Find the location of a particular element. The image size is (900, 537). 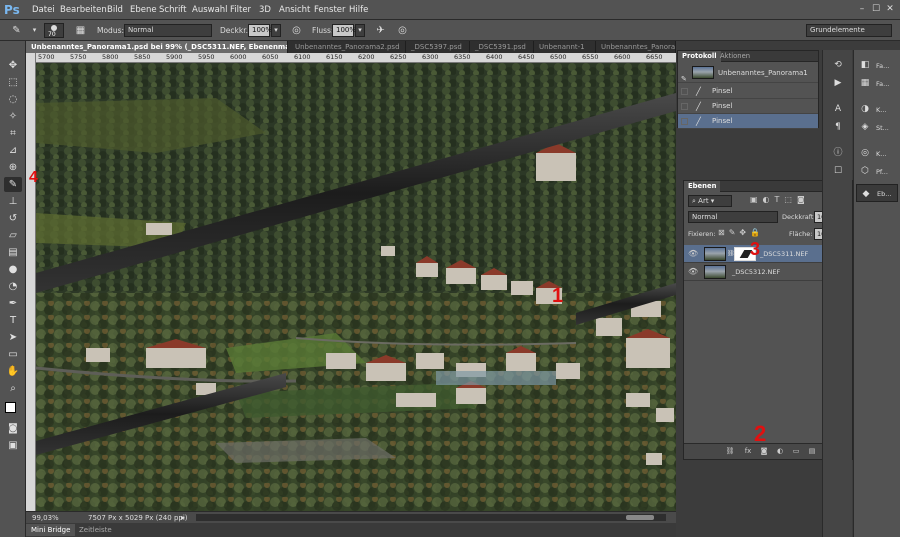

pressure-size-icon: ◎ is located at coordinates (402, 30).